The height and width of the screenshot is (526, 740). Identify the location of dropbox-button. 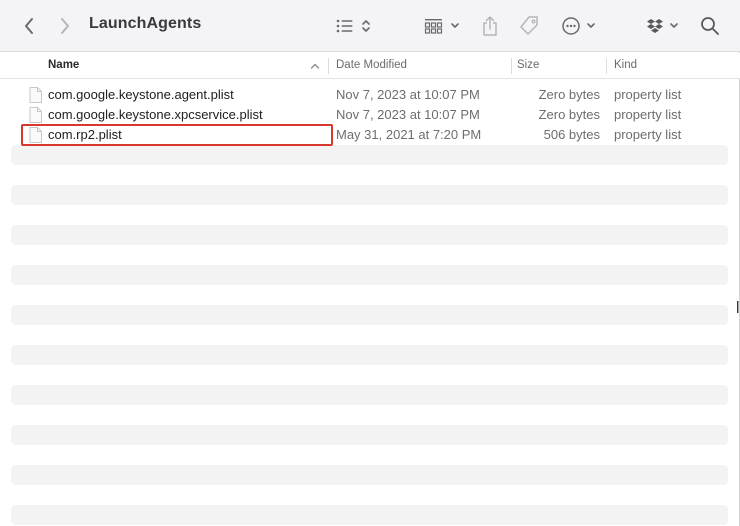
(664, 26).